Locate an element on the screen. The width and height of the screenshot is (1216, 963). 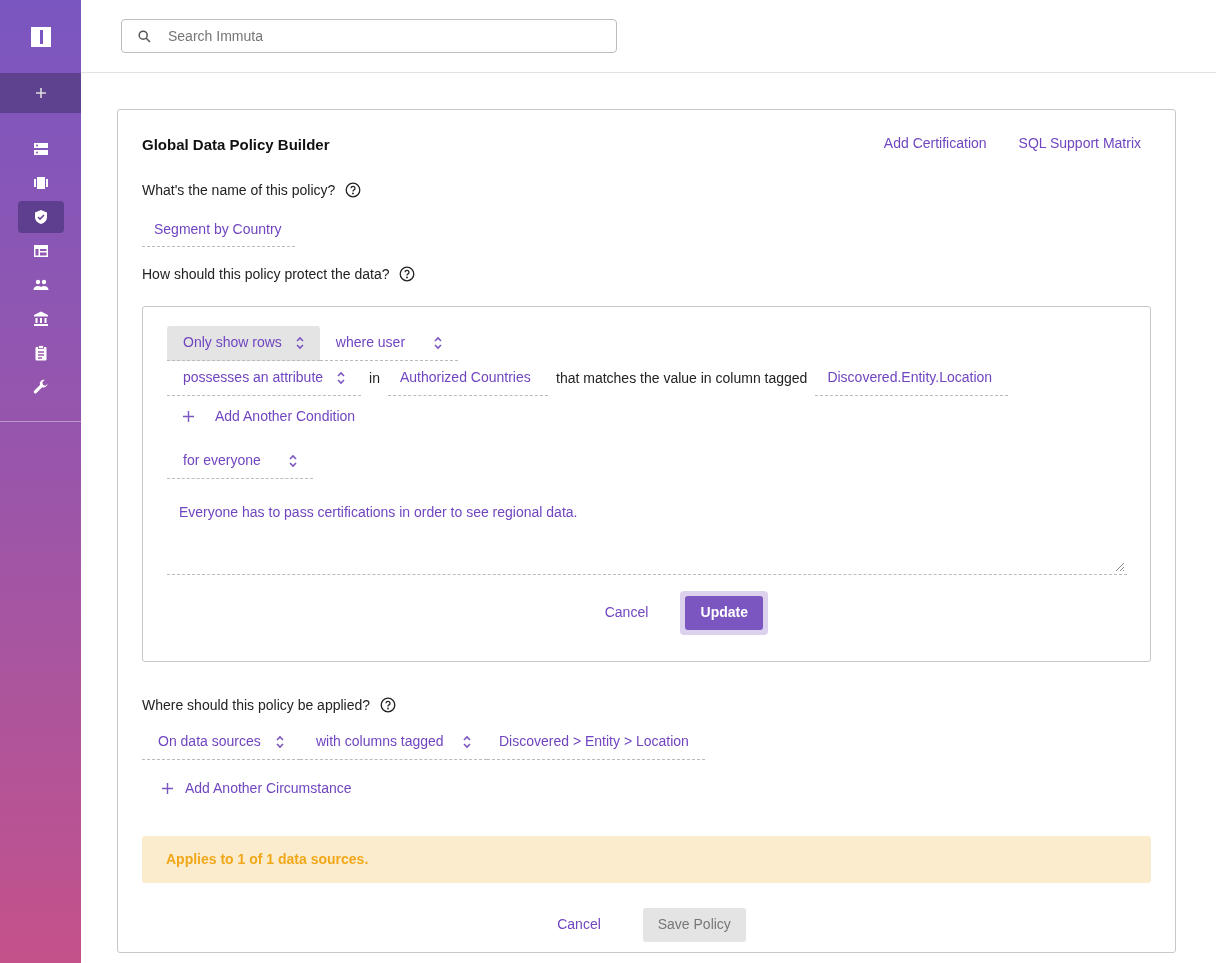
update-button: Update is located at coordinates (724, 612).